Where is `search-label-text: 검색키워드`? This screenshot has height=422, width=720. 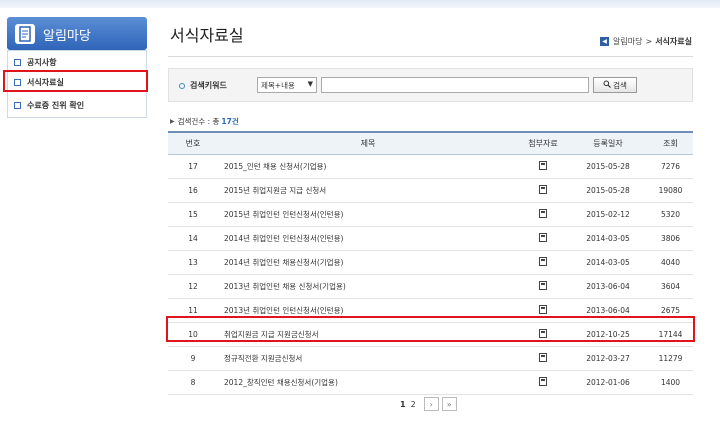 search-label-text: 검색키워드 is located at coordinates (208, 85).